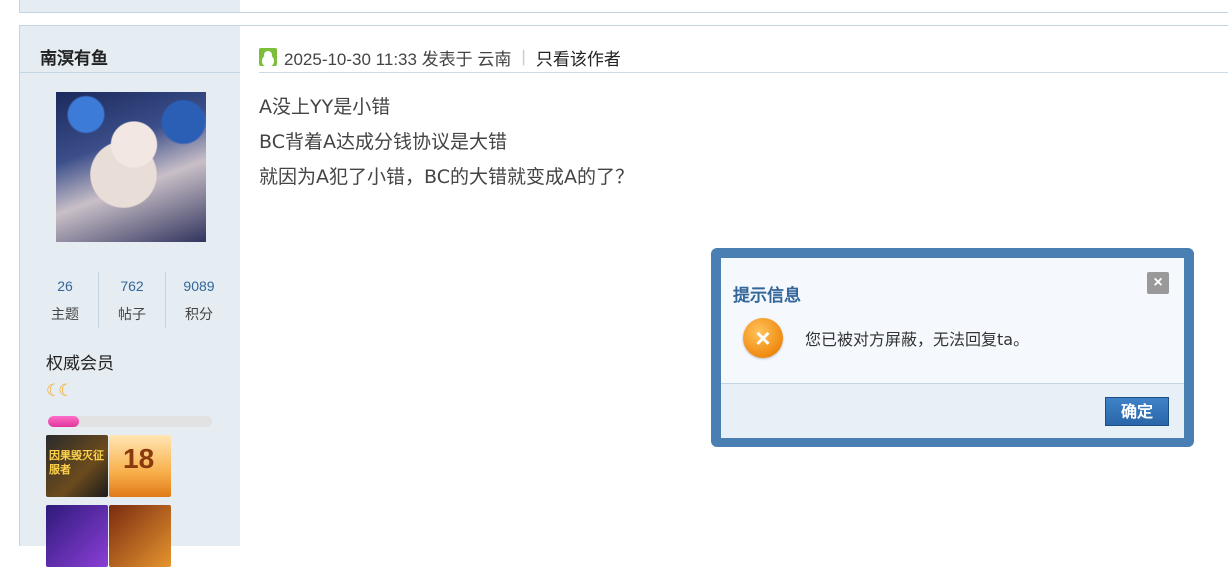  Describe the element at coordinates (131, 167) in the screenshot. I see `avatar` at that location.